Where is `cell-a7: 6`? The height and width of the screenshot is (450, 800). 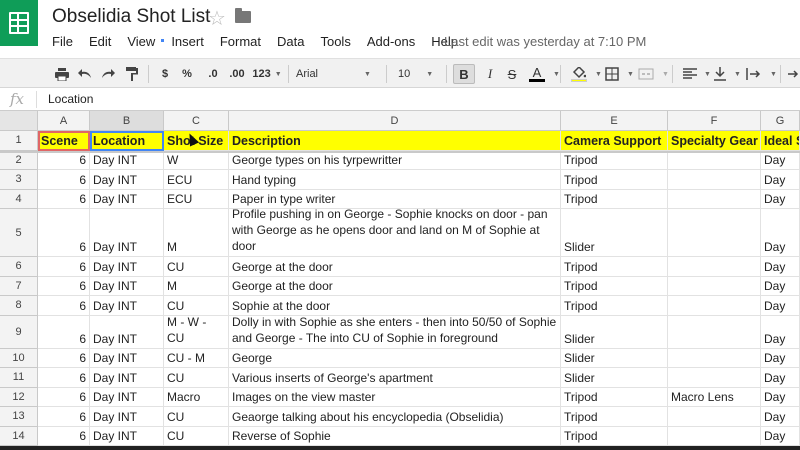 cell-a7: 6 is located at coordinates (64, 286).